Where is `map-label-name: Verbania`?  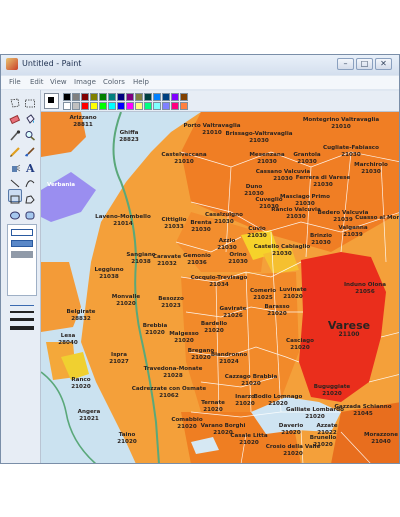 map-label-name: Verbania is located at coordinates (61, 185).